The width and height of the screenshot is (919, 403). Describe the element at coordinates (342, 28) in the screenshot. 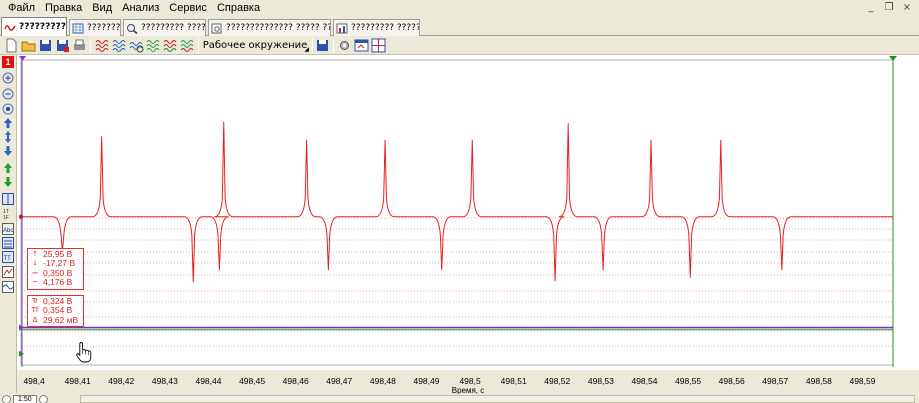

I see `chart-icon` at that location.